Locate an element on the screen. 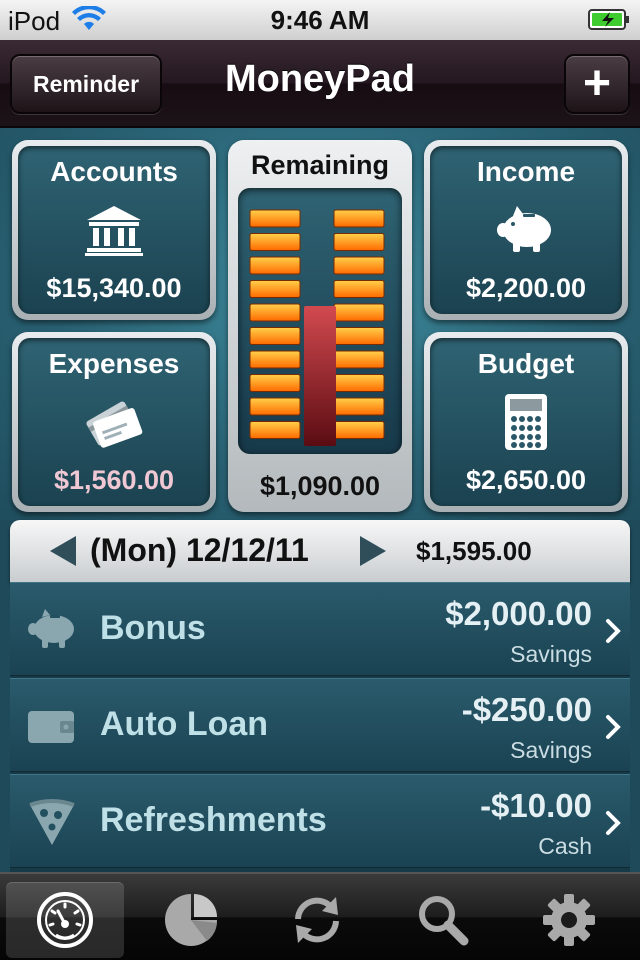 The width and height of the screenshot is (640, 960). navigation-bar: Reminder MoneyPad + is located at coordinates (320, 84).